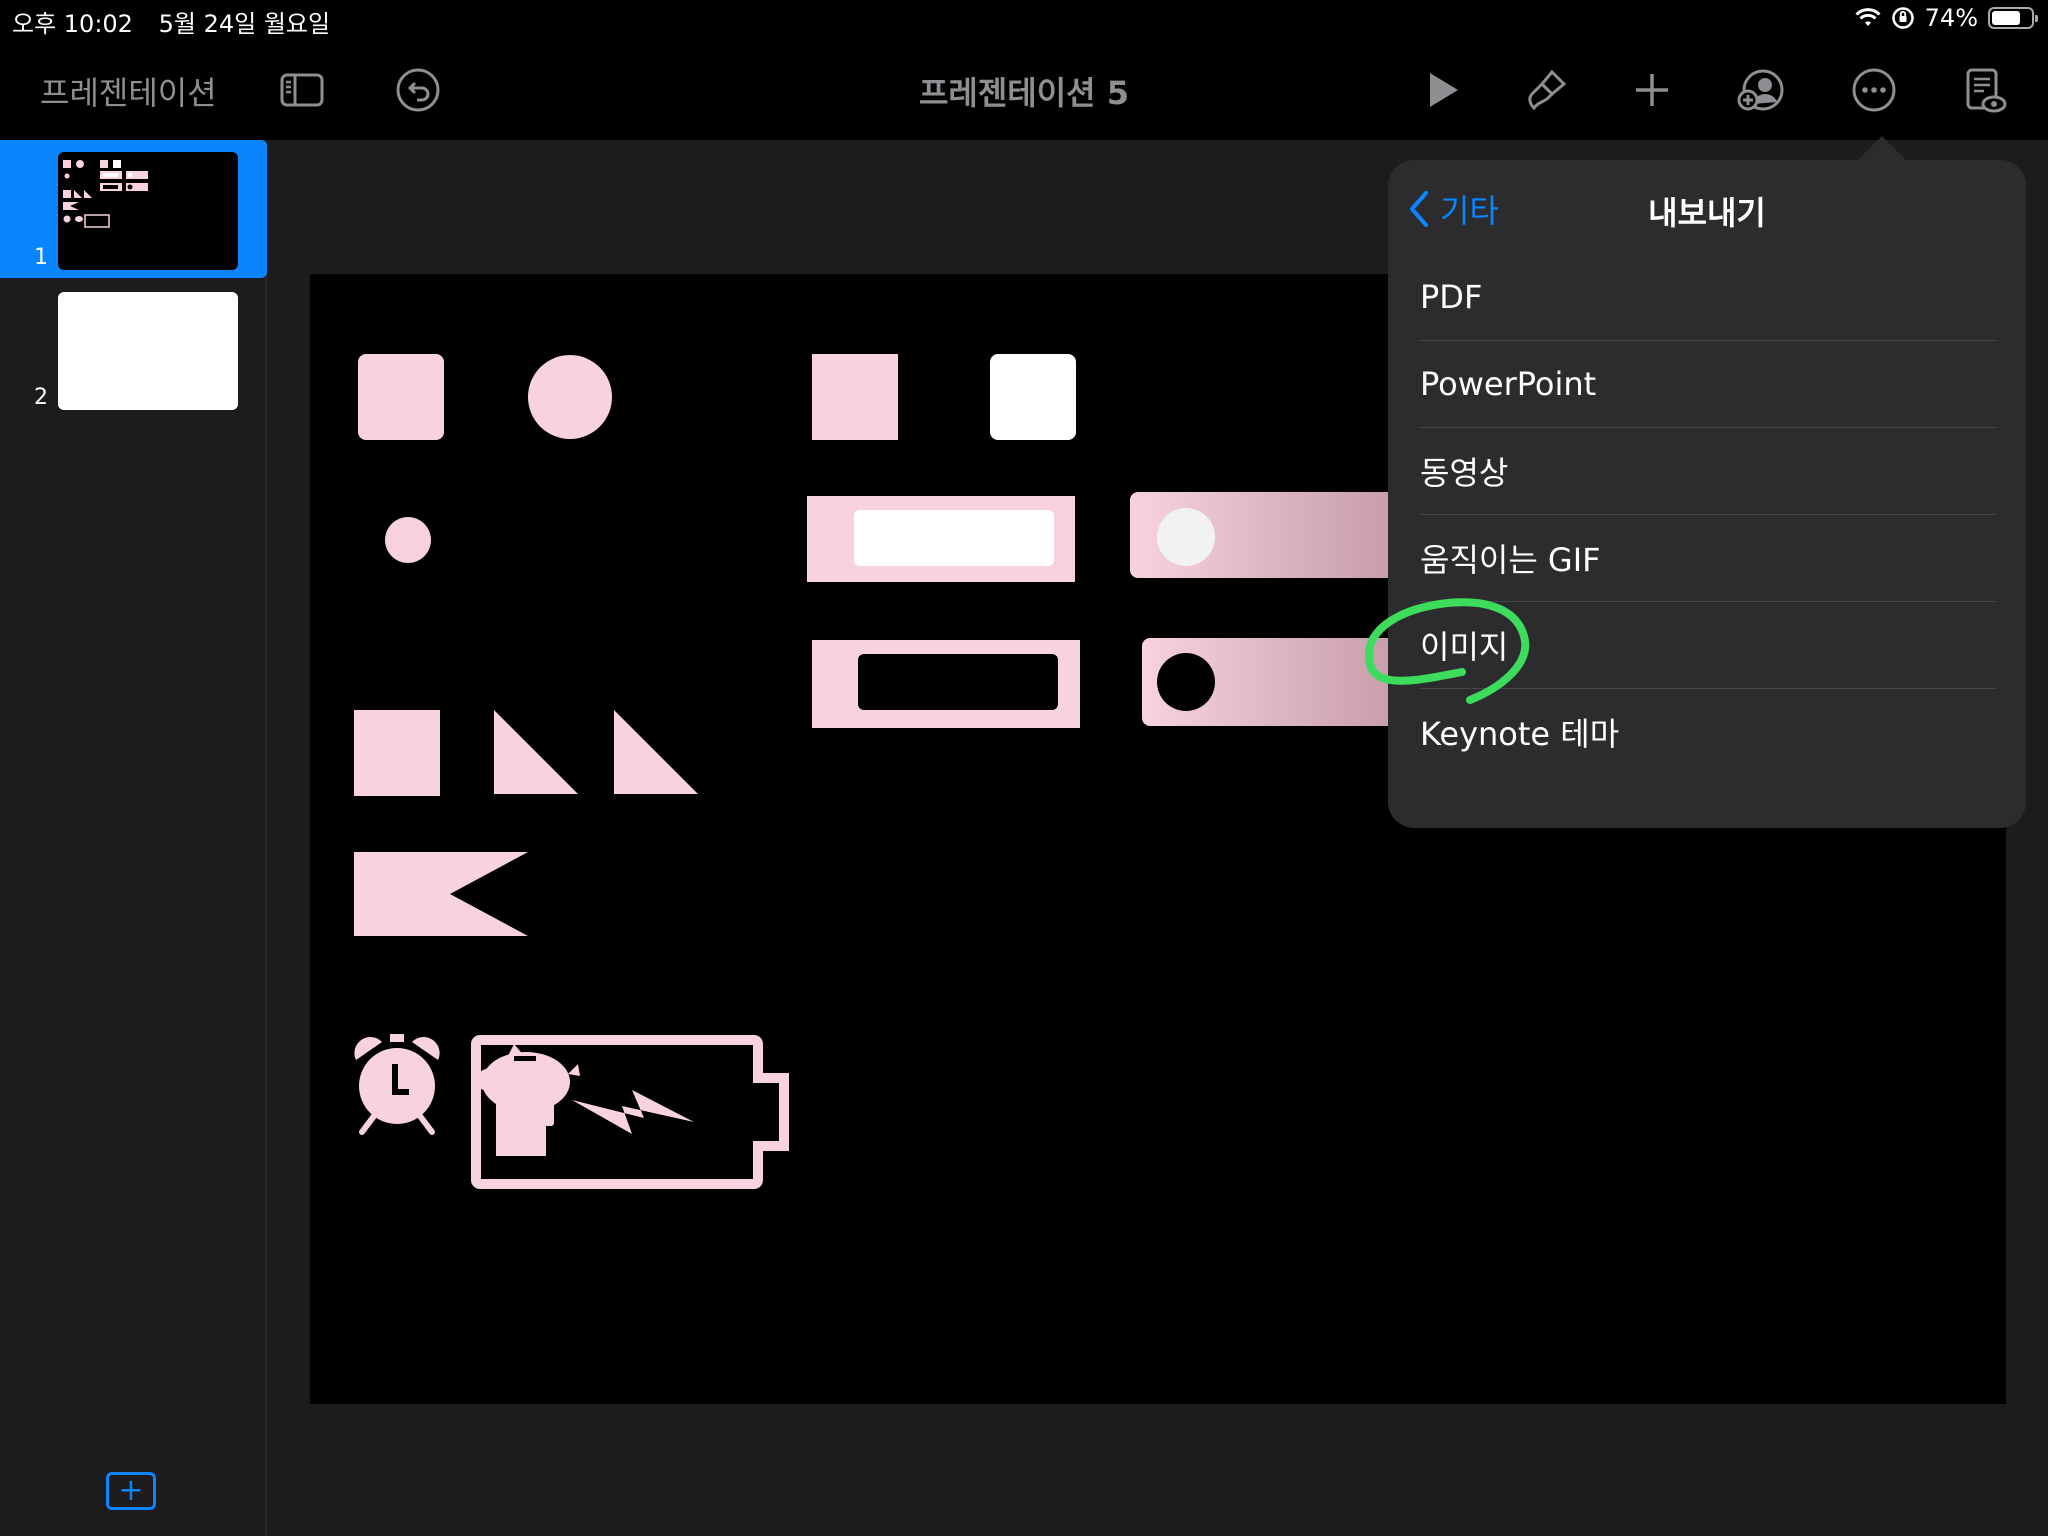 Image resolution: width=2048 pixels, height=1536 pixels. What do you see at coordinates (72, 24) in the screenshot?
I see `status-time: 오후 10:02` at bounding box center [72, 24].